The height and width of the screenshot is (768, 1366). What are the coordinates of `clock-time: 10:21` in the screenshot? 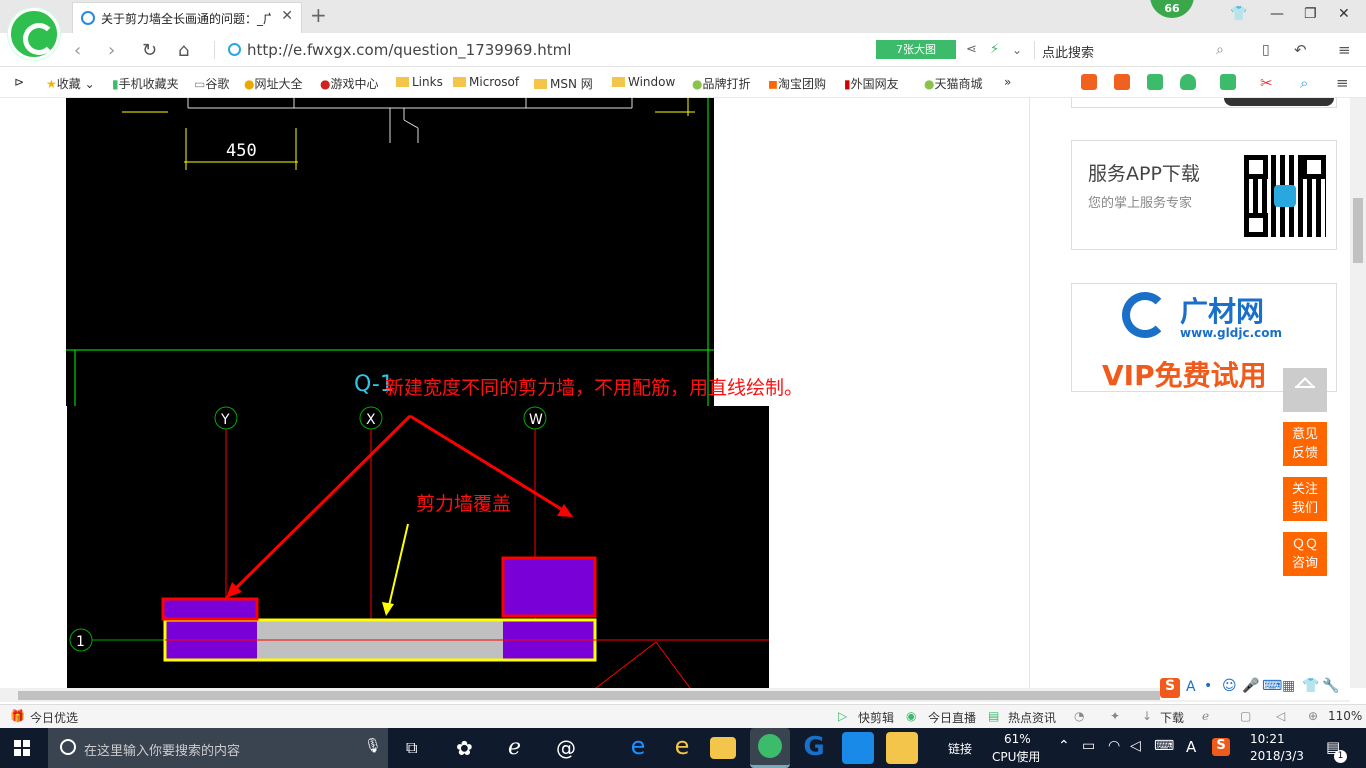 It's located at (1267, 739).